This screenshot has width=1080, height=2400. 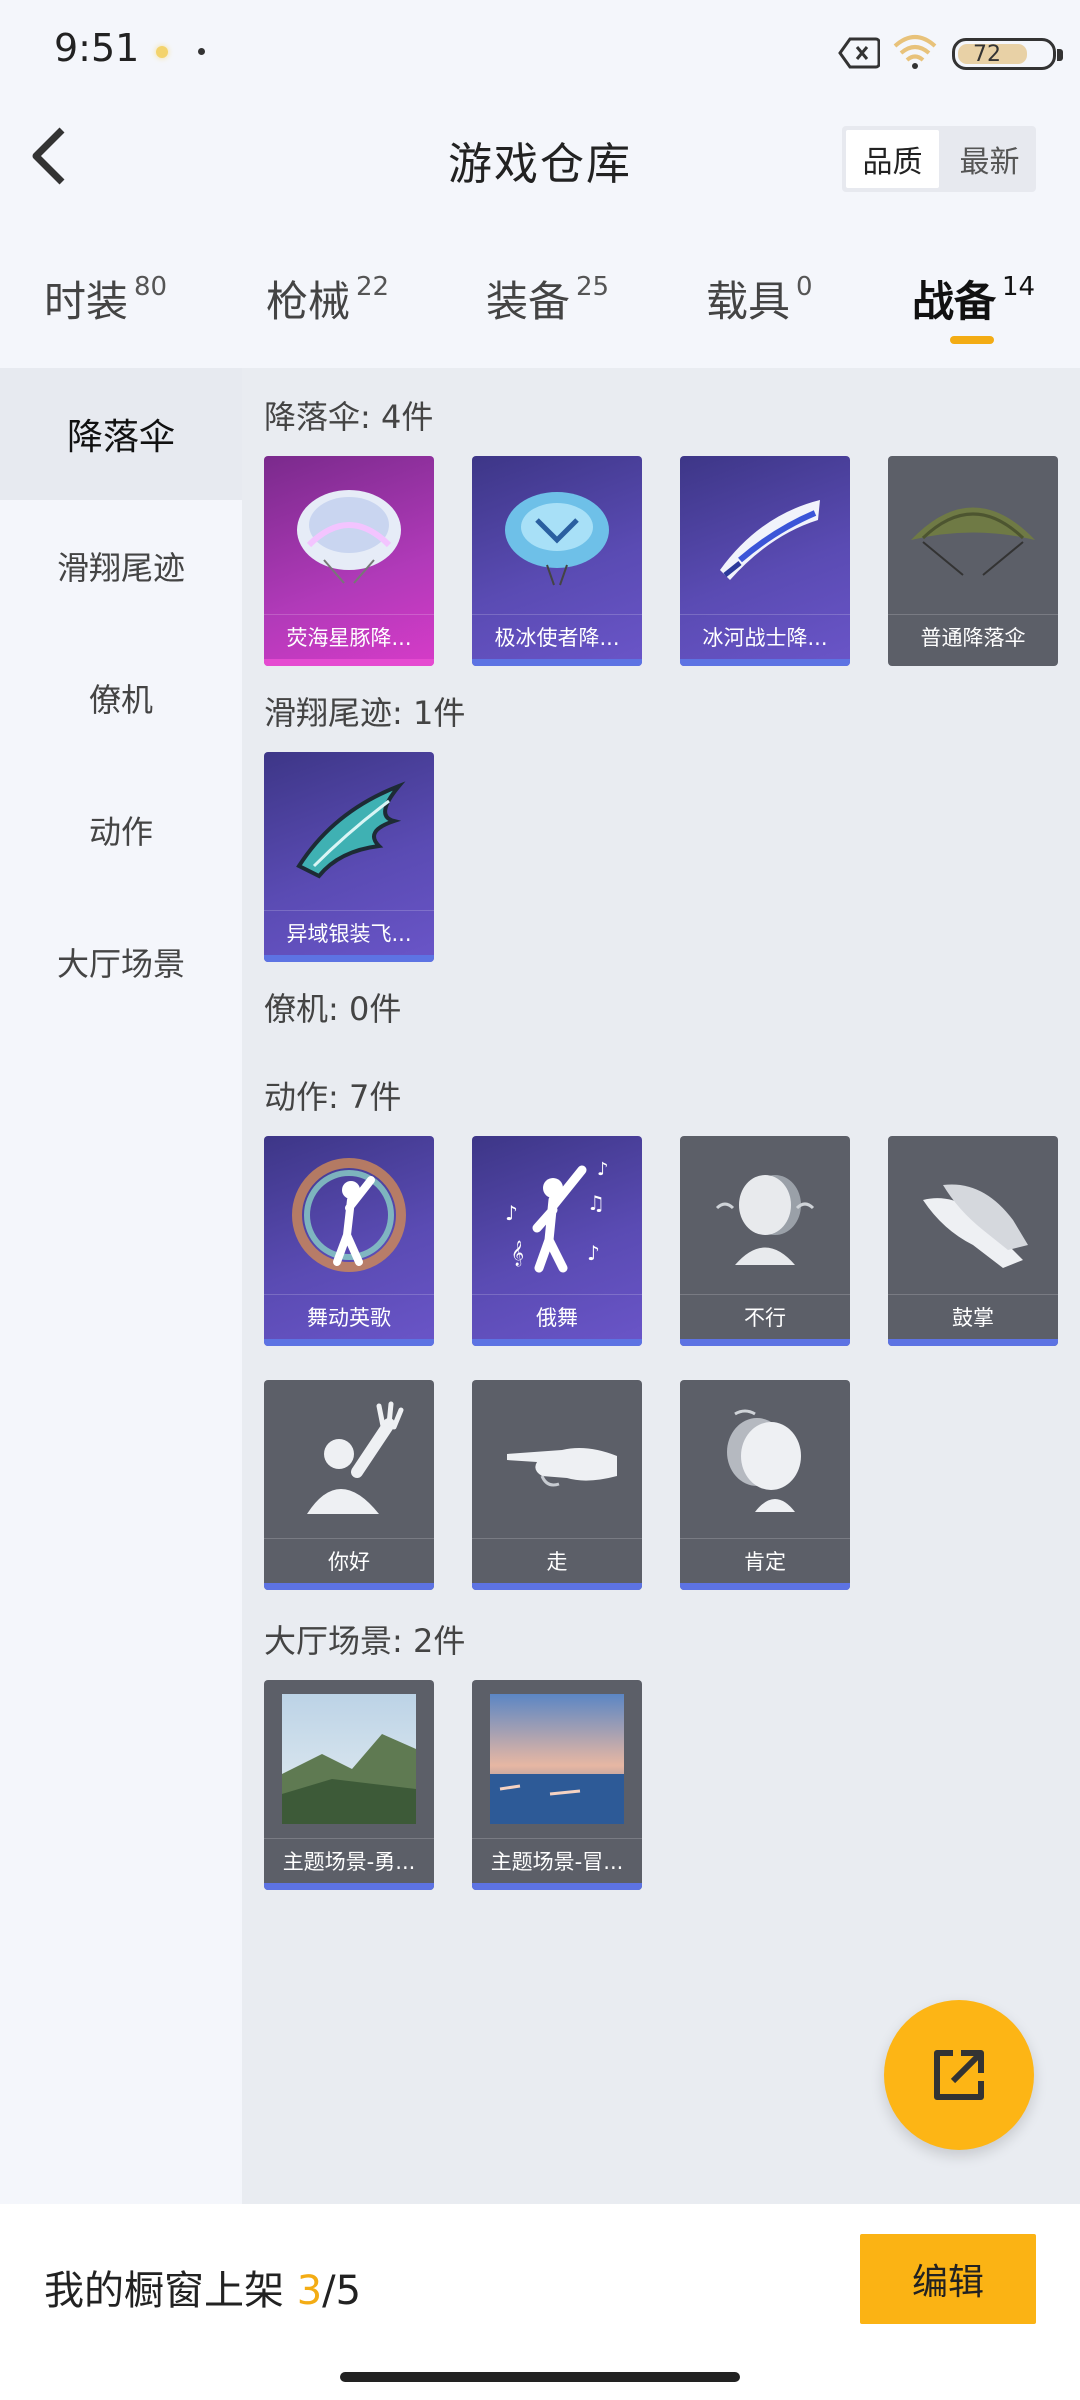 I want to click on tab-count: 25, so click(x=593, y=287).